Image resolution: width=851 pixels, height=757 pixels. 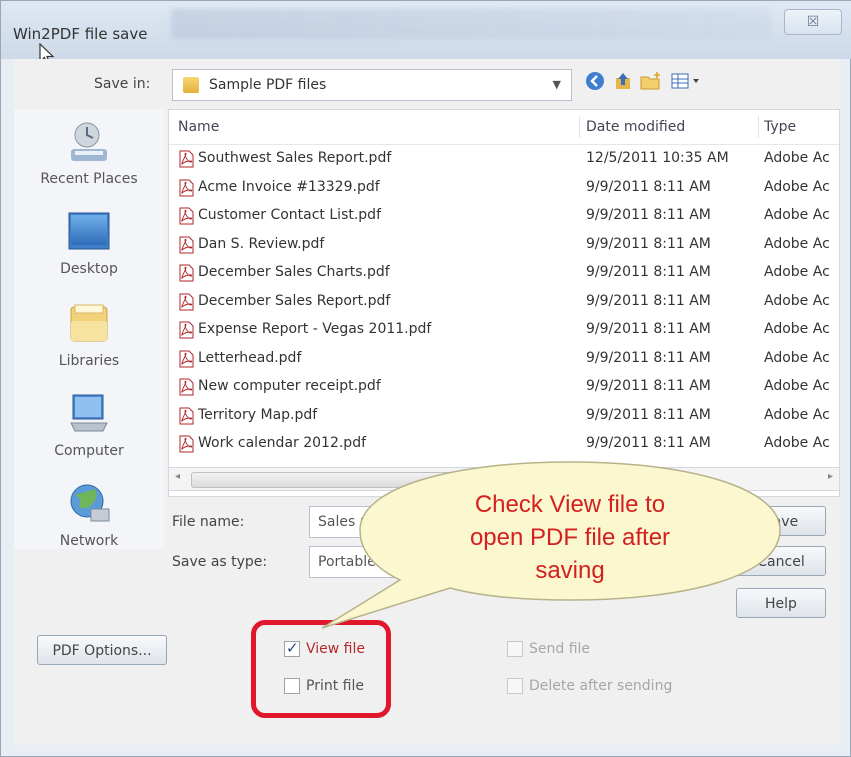 I want to click on file-name: December Sales Report.pdf, so click(x=294, y=300).